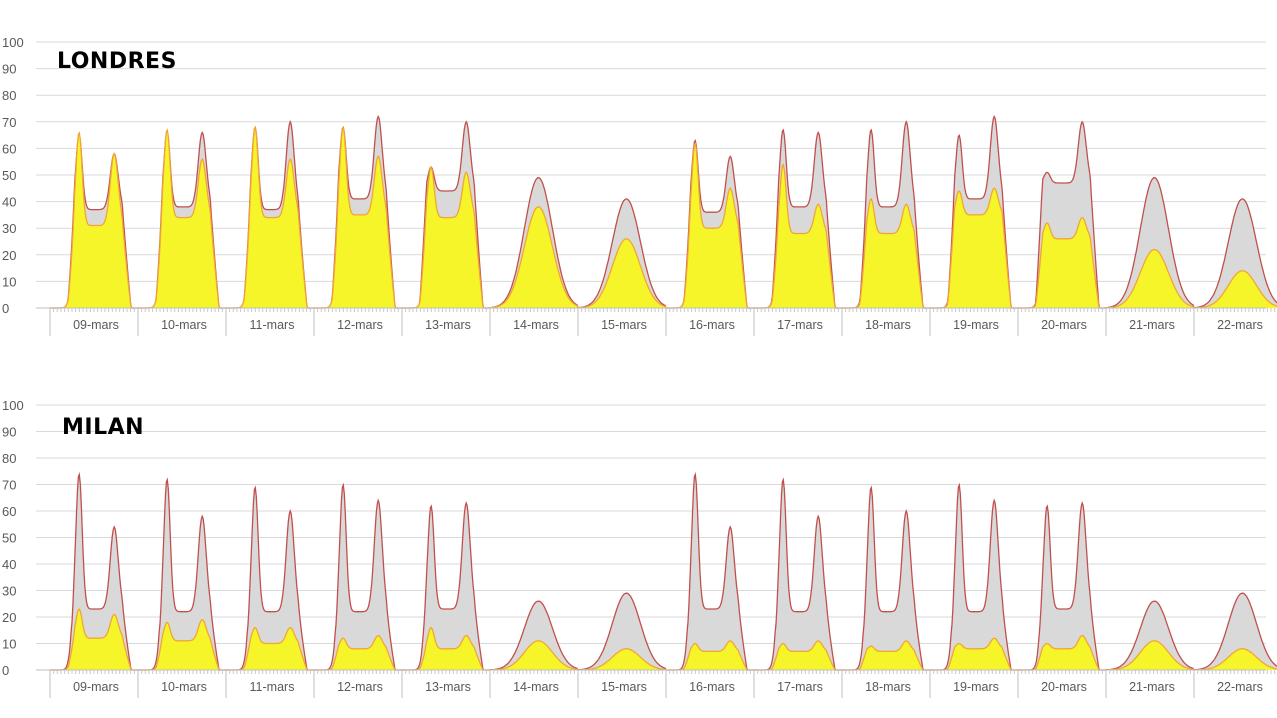 Image resolution: width=1277 pixels, height=718 pixels. Describe the element at coordinates (117, 61) in the screenshot. I see `chart-title: LONDRES` at that location.